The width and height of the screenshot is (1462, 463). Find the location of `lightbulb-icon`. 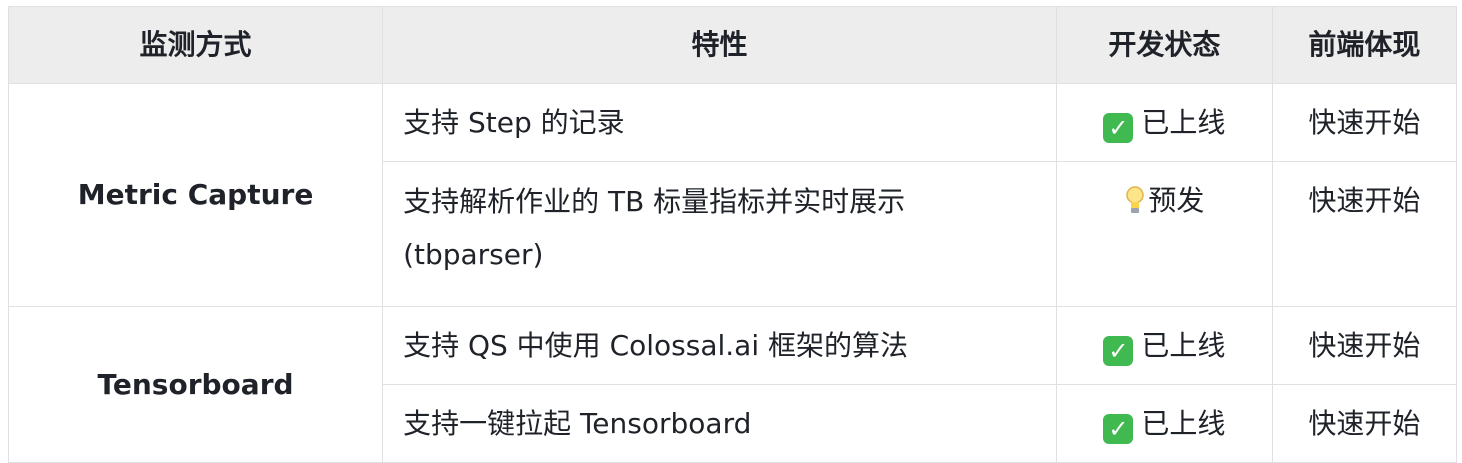

lightbulb-icon is located at coordinates (1135, 196).